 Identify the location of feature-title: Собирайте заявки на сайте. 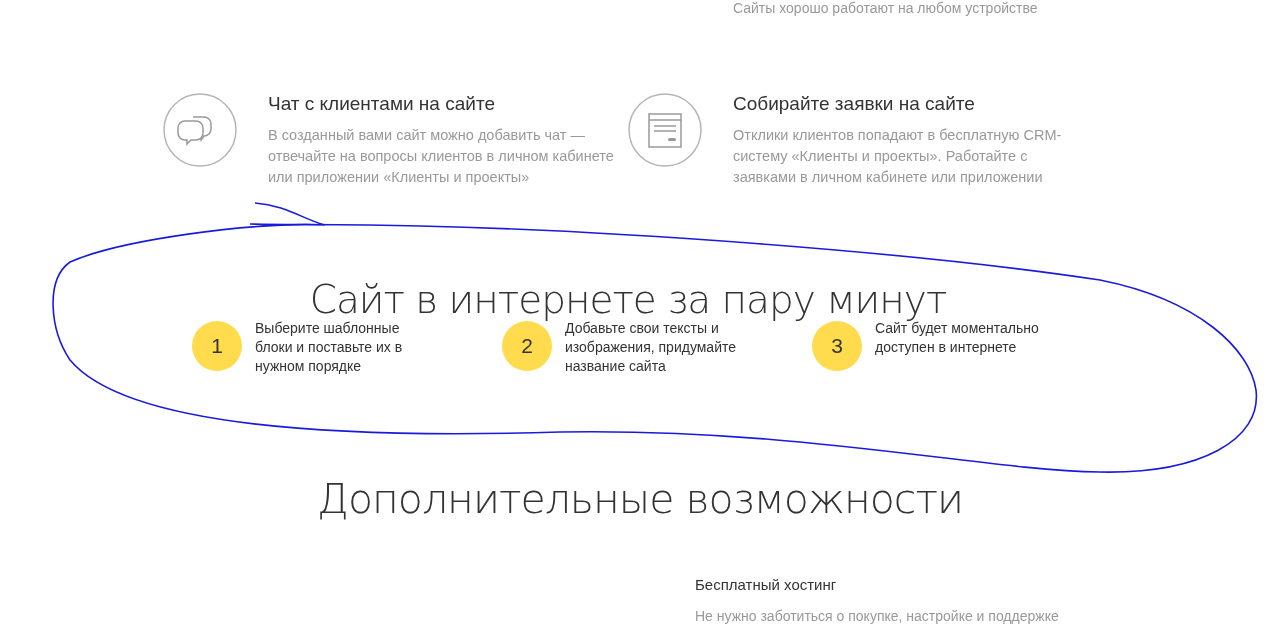
(854, 104).